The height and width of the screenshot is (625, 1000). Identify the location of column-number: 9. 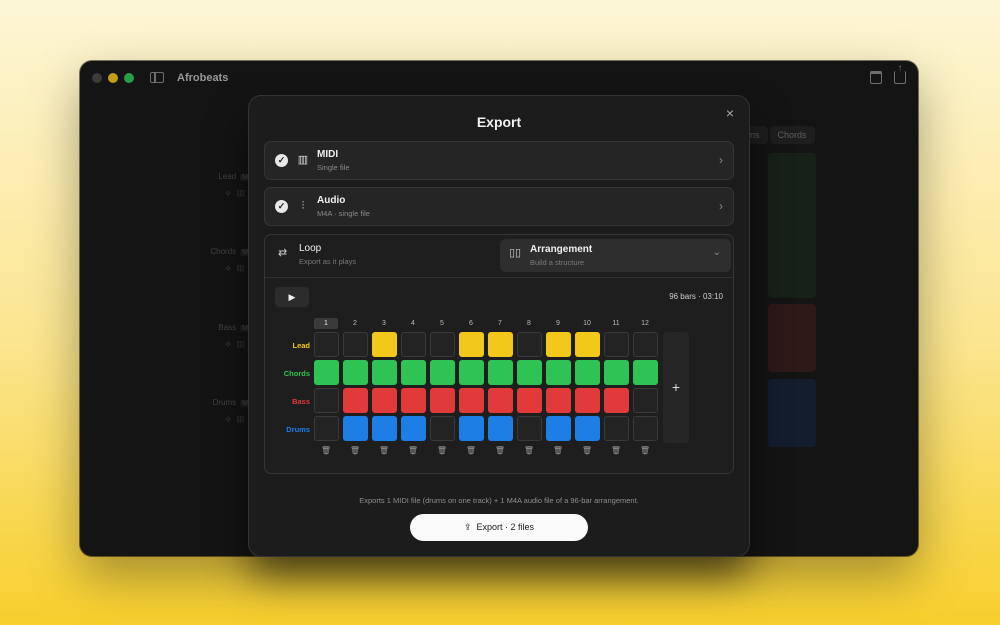
(558, 323).